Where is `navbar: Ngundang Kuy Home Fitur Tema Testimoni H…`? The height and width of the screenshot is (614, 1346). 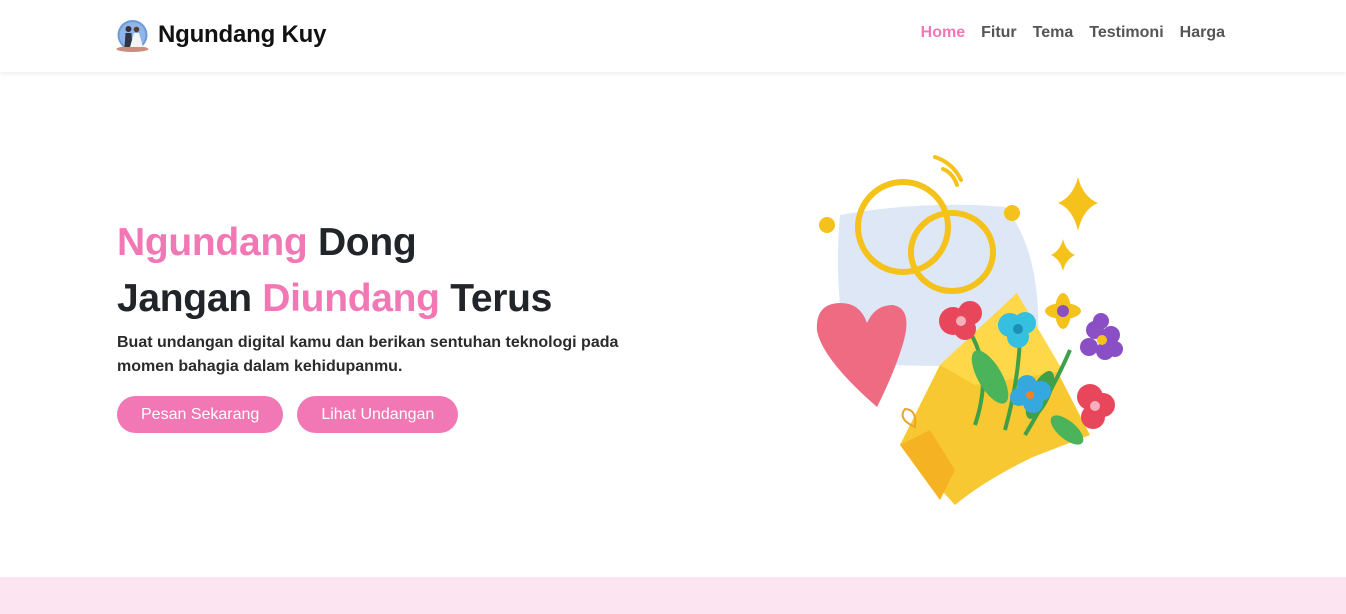 navbar: Ngundang Kuy Home Fitur Tema Testimoni H… is located at coordinates (673, 36).